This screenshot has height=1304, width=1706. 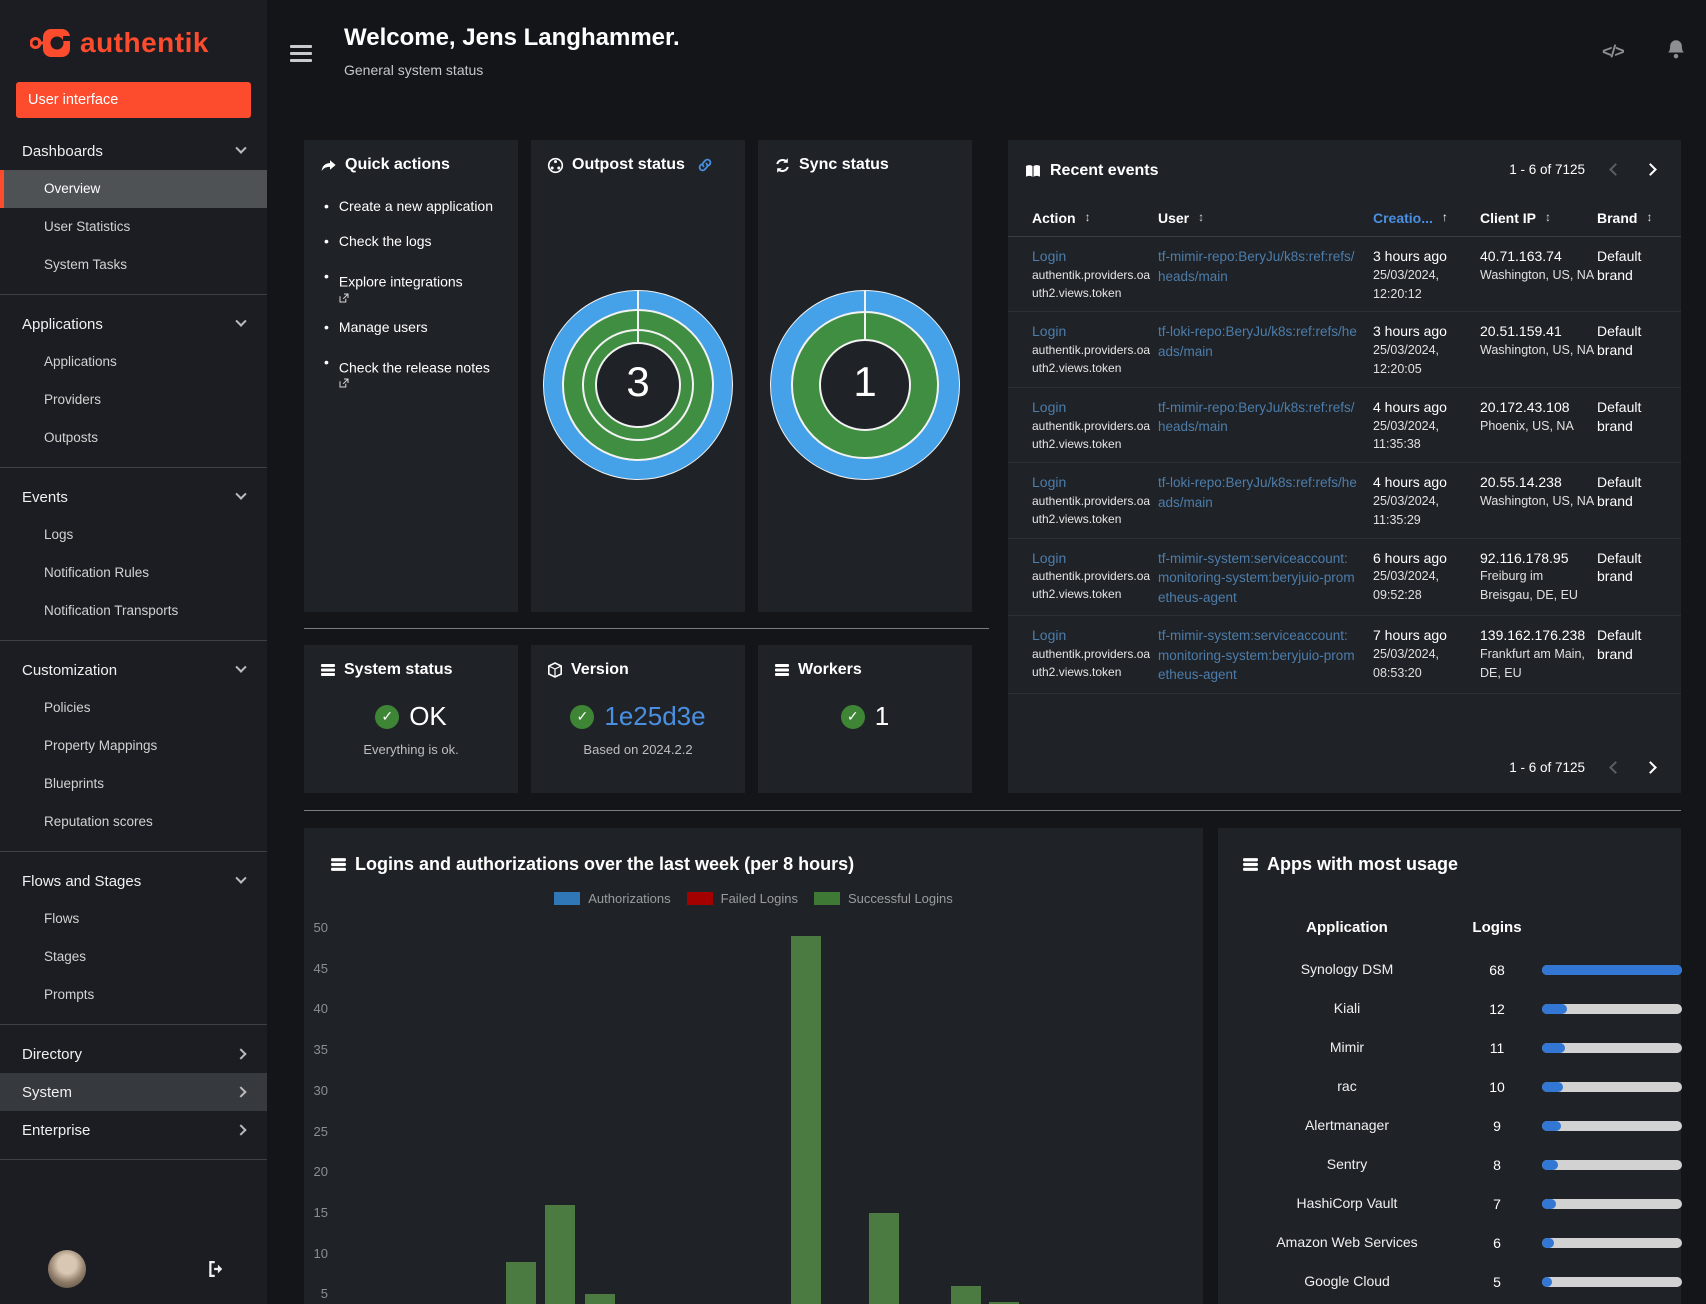 I want to click on bell-icon, so click(x=1676, y=49).